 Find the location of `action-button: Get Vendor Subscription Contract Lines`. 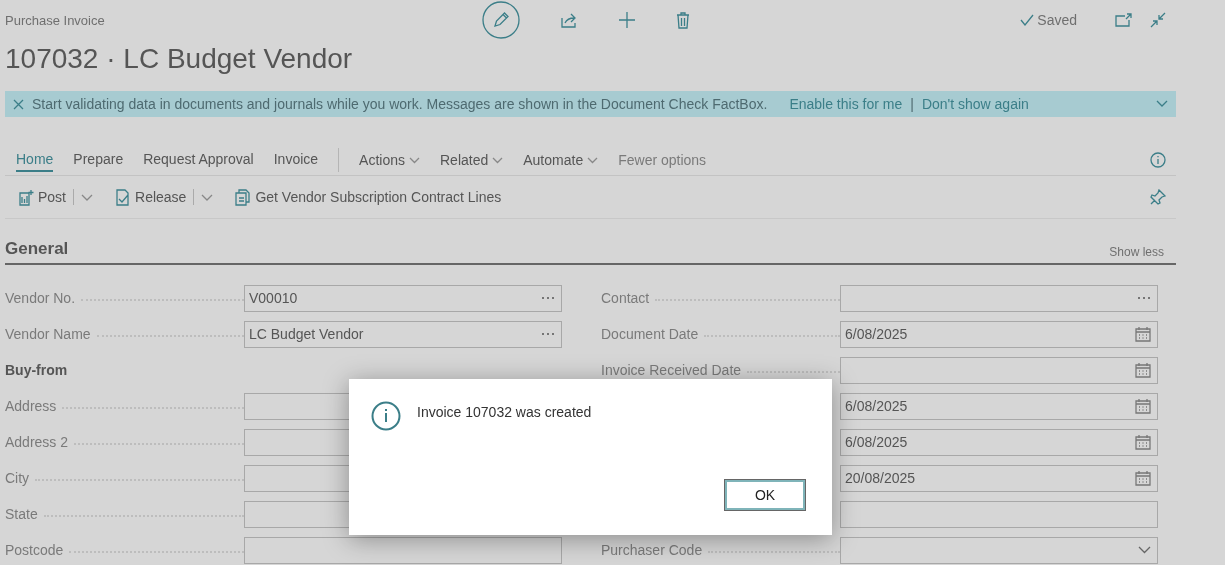

action-button: Get Vendor Subscription Contract Lines is located at coordinates (368, 197).